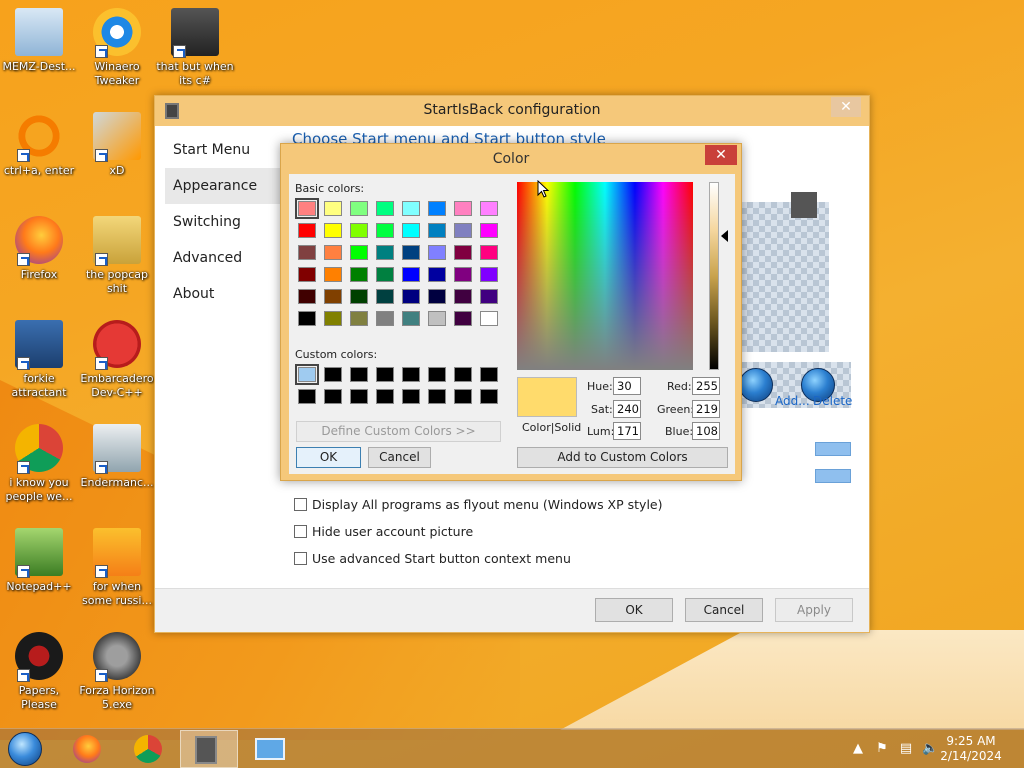 The width and height of the screenshot is (1024, 768). I want to click on desktop-icon-forkie-attractant: forkie attractant, so click(39, 360).